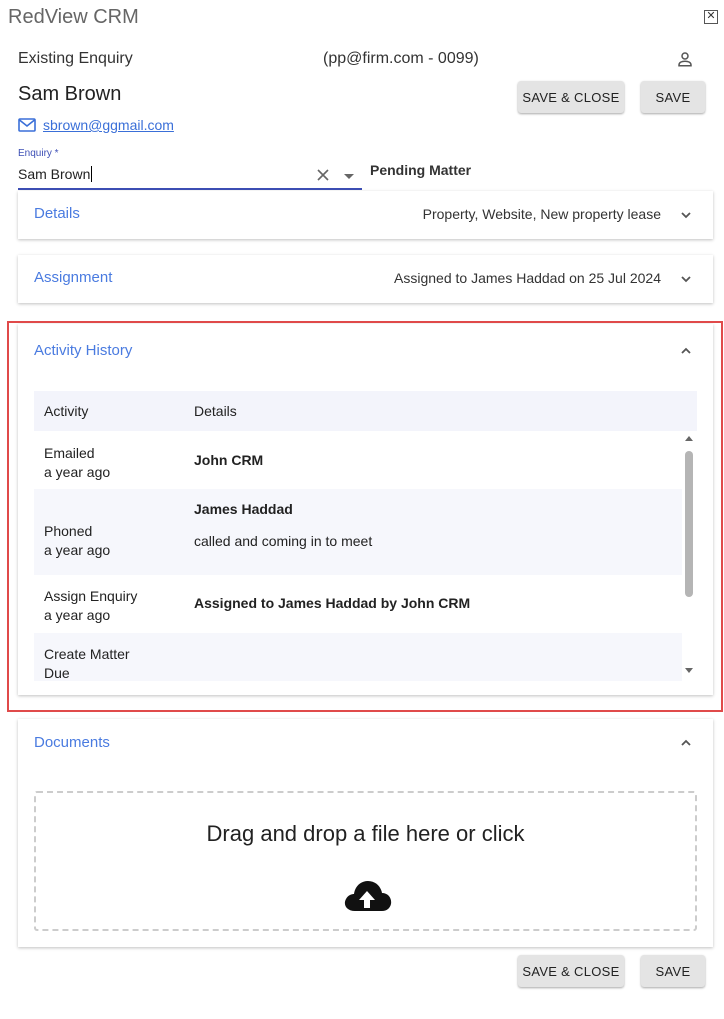 Image resolution: width=724 pixels, height=1019 pixels. What do you see at coordinates (70, 94) in the screenshot?
I see `contact-name: Sam Brown` at bounding box center [70, 94].